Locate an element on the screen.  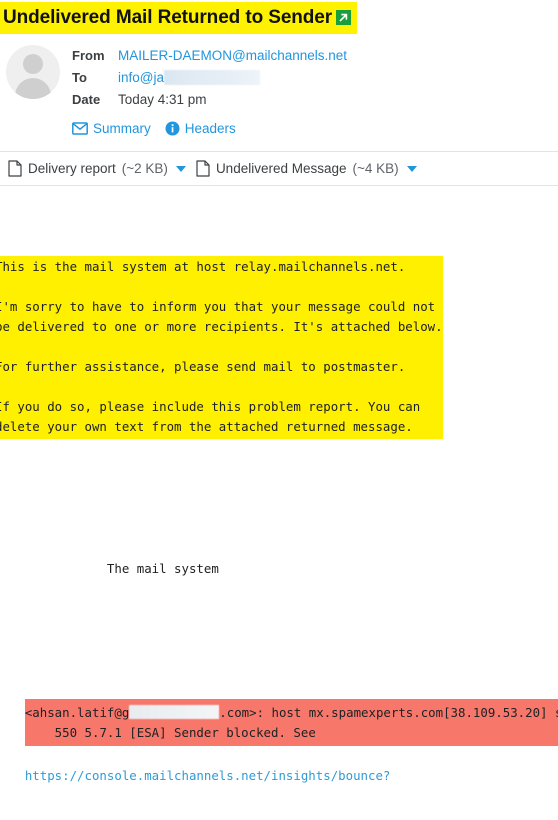
headers-link: Headers is located at coordinates (200, 128).